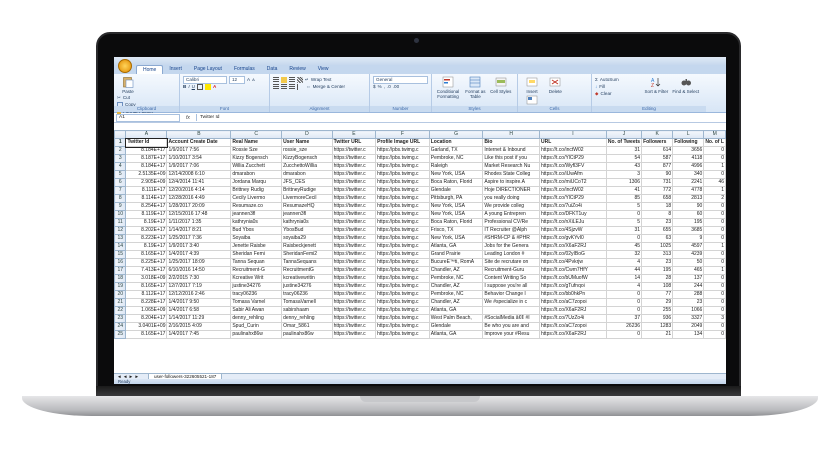 This screenshot has width=840, height=449. Describe the element at coordinates (384, 86) in the screenshot. I see `comma-icon: ,` at that location.